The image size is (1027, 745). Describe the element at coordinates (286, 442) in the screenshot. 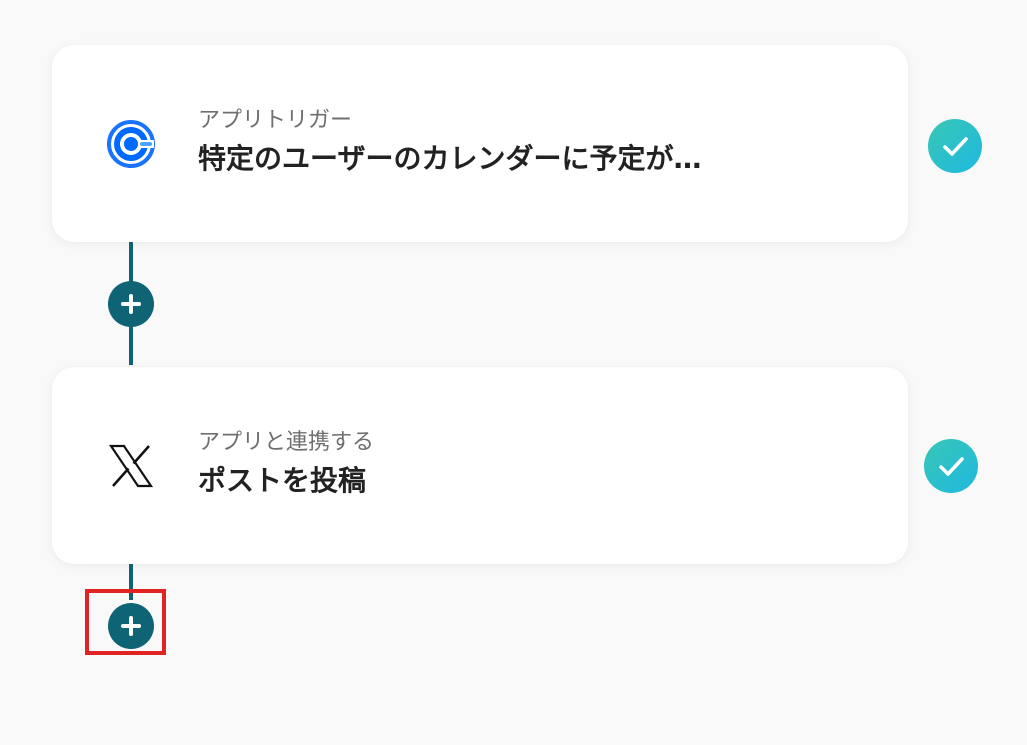

I see `step-label: アプリと連携する` at that location.